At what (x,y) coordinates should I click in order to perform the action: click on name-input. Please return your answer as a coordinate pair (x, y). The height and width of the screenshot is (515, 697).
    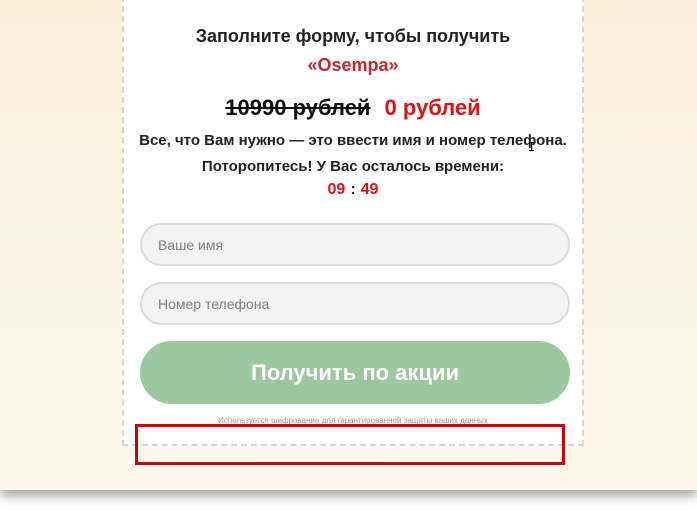
    Looking at the image, I should click on (355, 244).